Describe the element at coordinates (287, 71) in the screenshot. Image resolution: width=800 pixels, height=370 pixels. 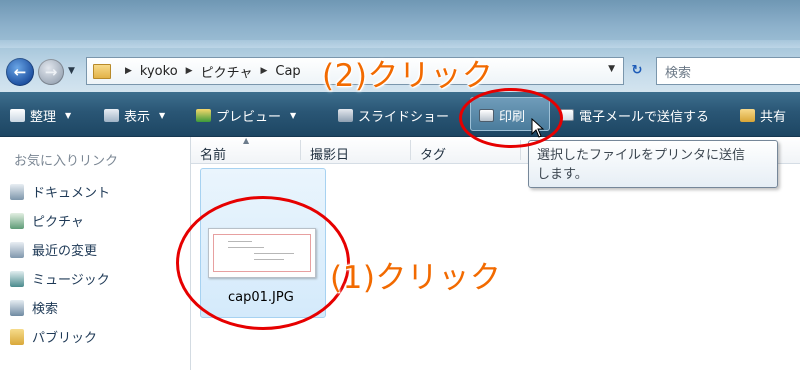
I see `breadcrumb-cap: Cap` at that location.